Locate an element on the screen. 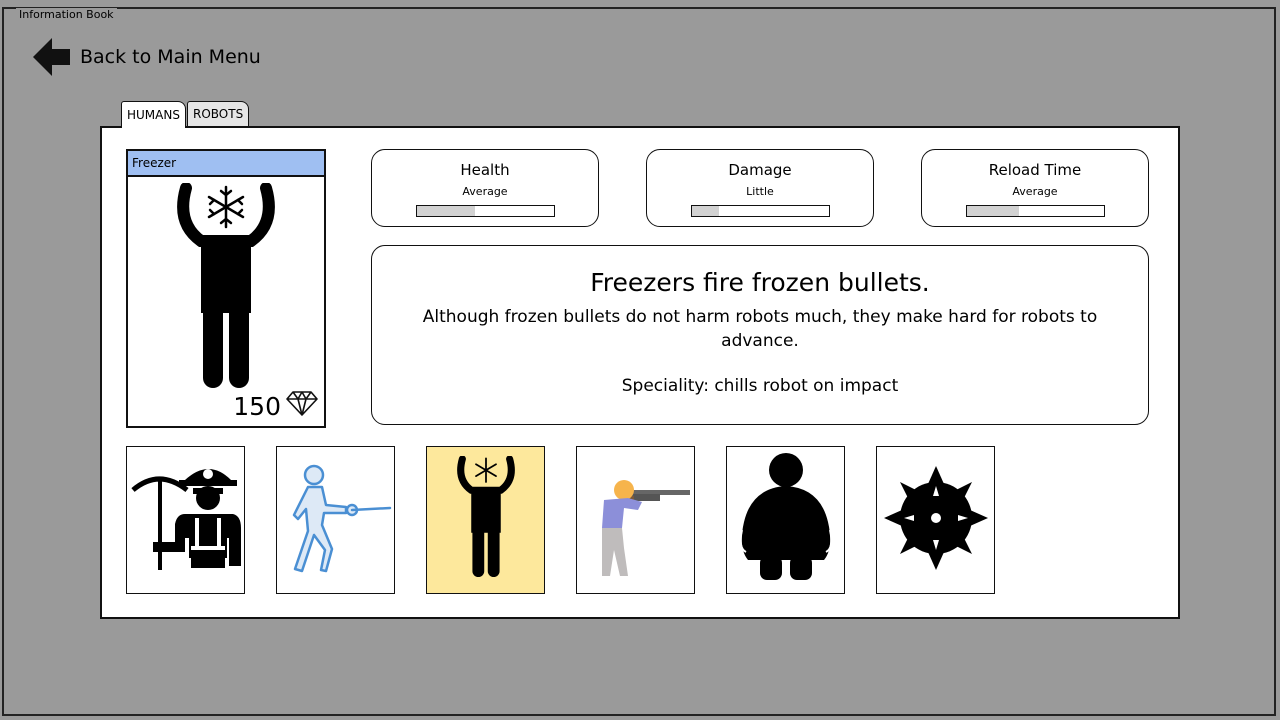  unit-thumb-freezer is located at coordinates (485, 520).